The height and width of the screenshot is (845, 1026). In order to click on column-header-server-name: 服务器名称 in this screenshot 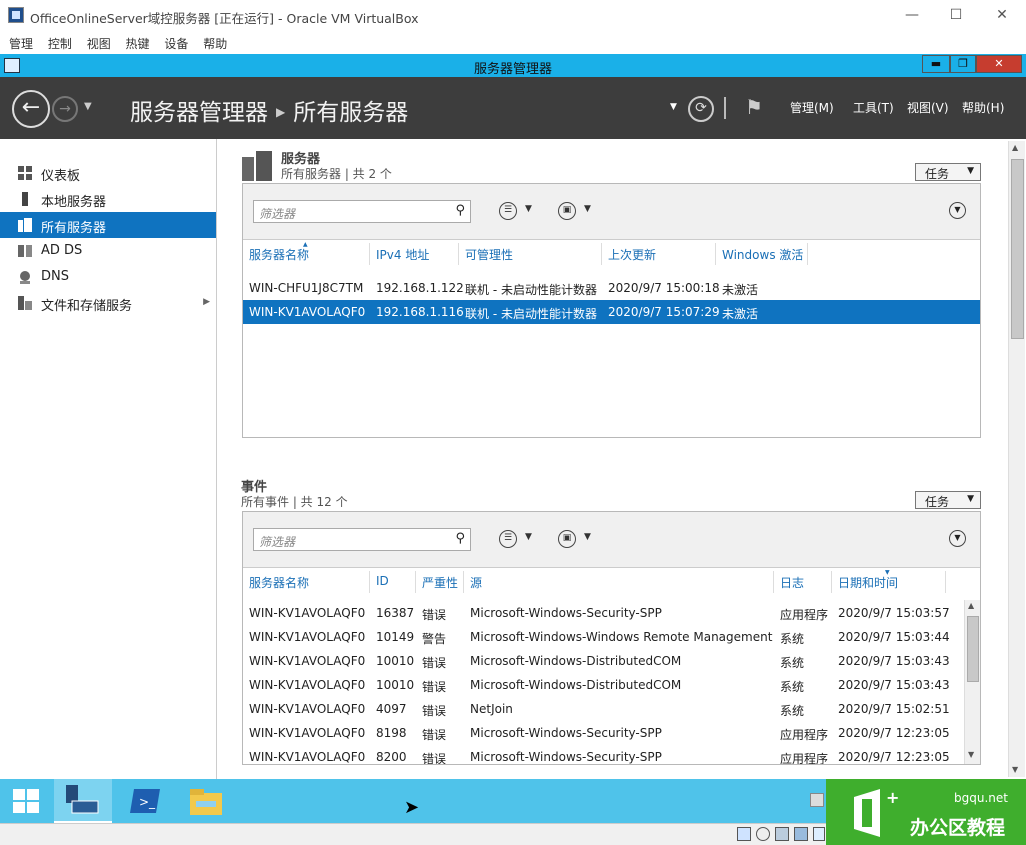, I will do `click(306, 582)`.